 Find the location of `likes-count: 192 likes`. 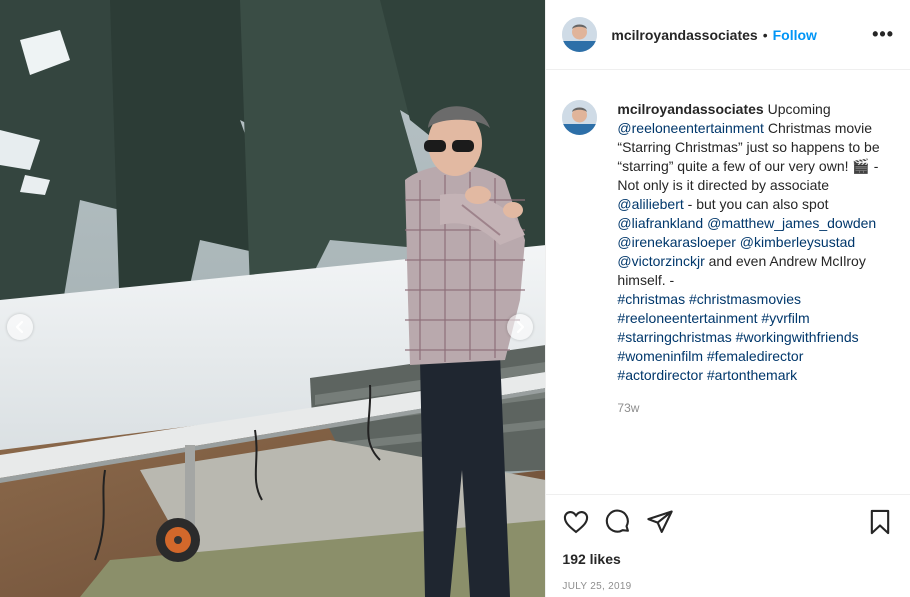

likes-count: 192 likes is located at coordinates (728, 559).